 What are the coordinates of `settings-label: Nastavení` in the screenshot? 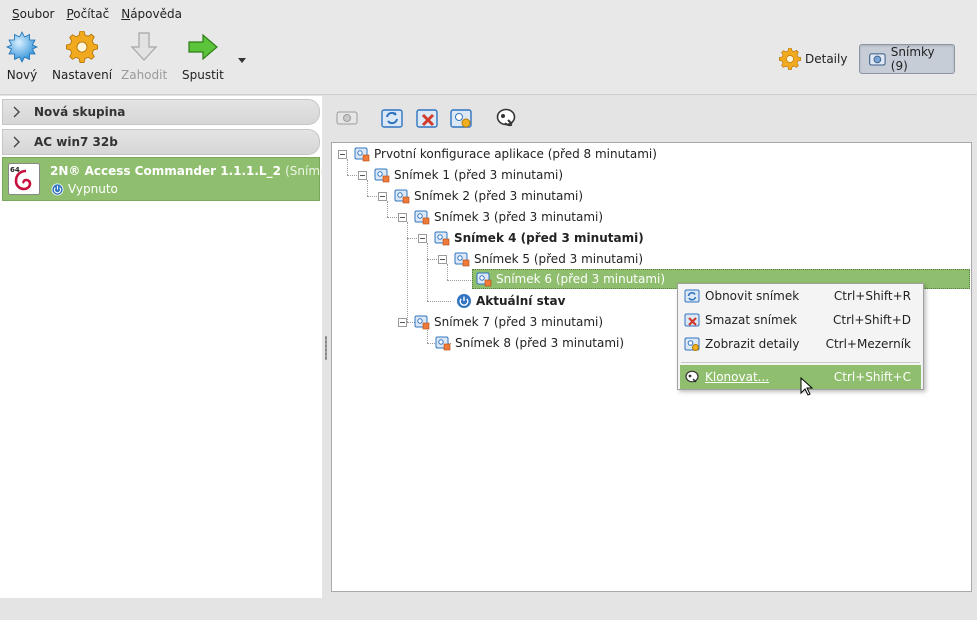 It's located at (82, 75).